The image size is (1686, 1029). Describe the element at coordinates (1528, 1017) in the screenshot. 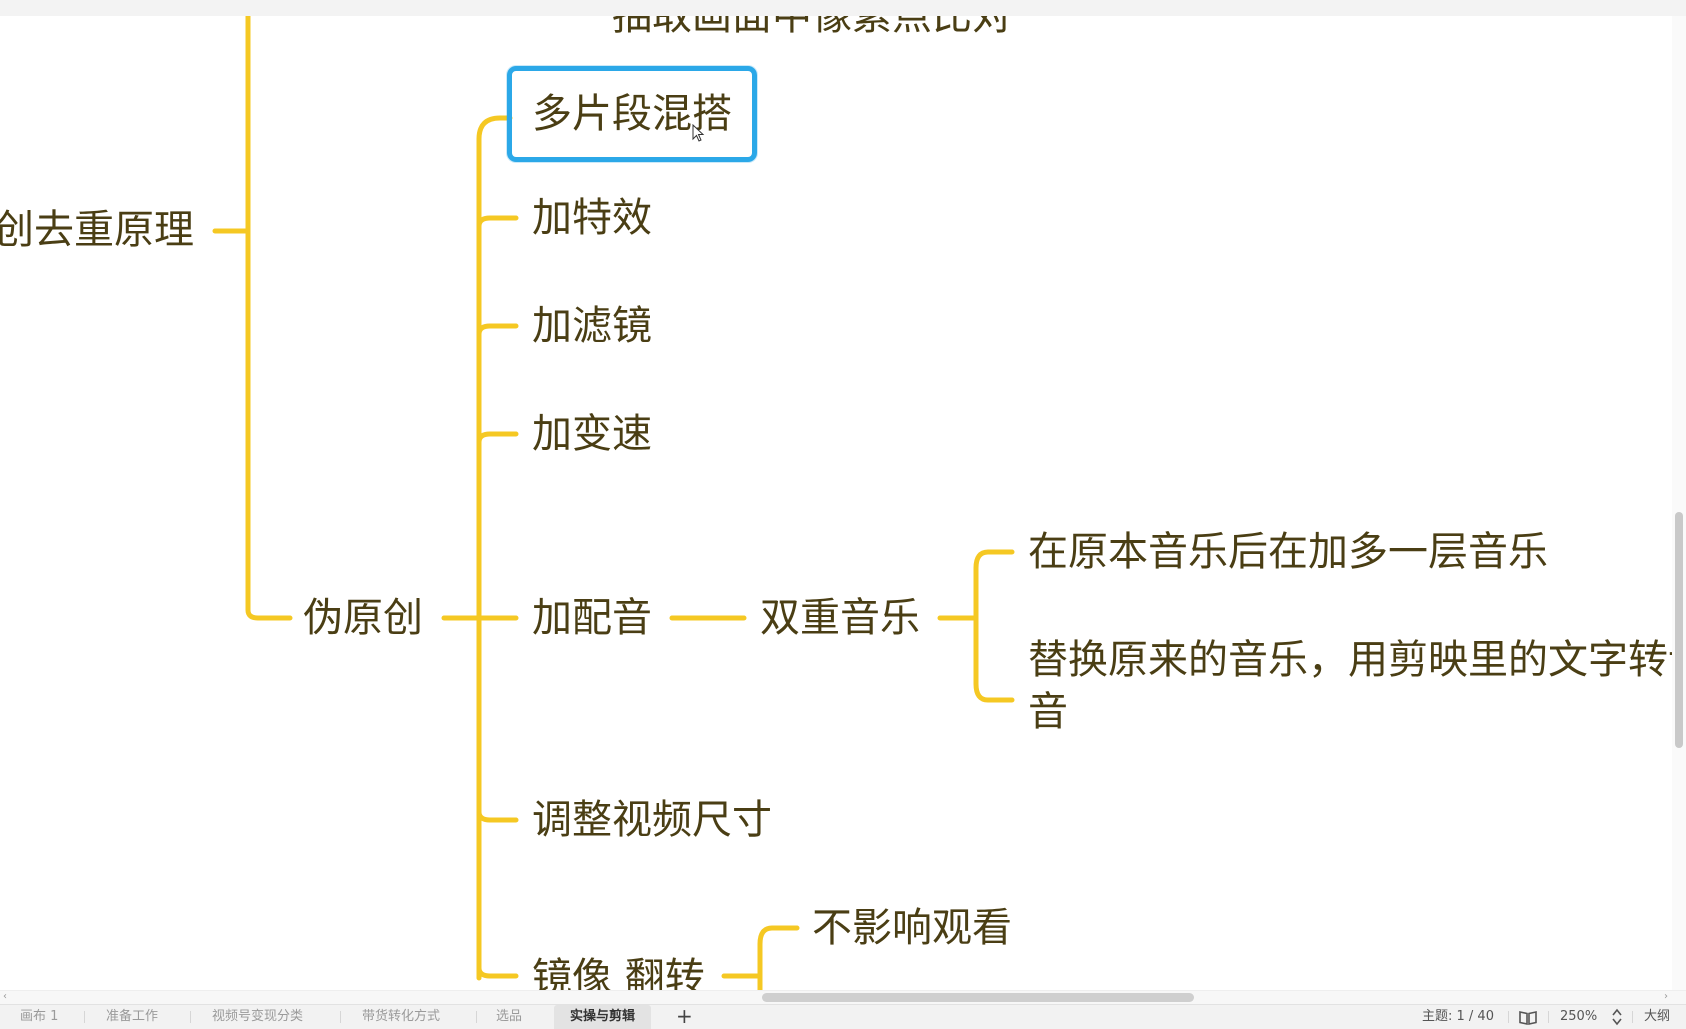

I see `book-icon` at that location.